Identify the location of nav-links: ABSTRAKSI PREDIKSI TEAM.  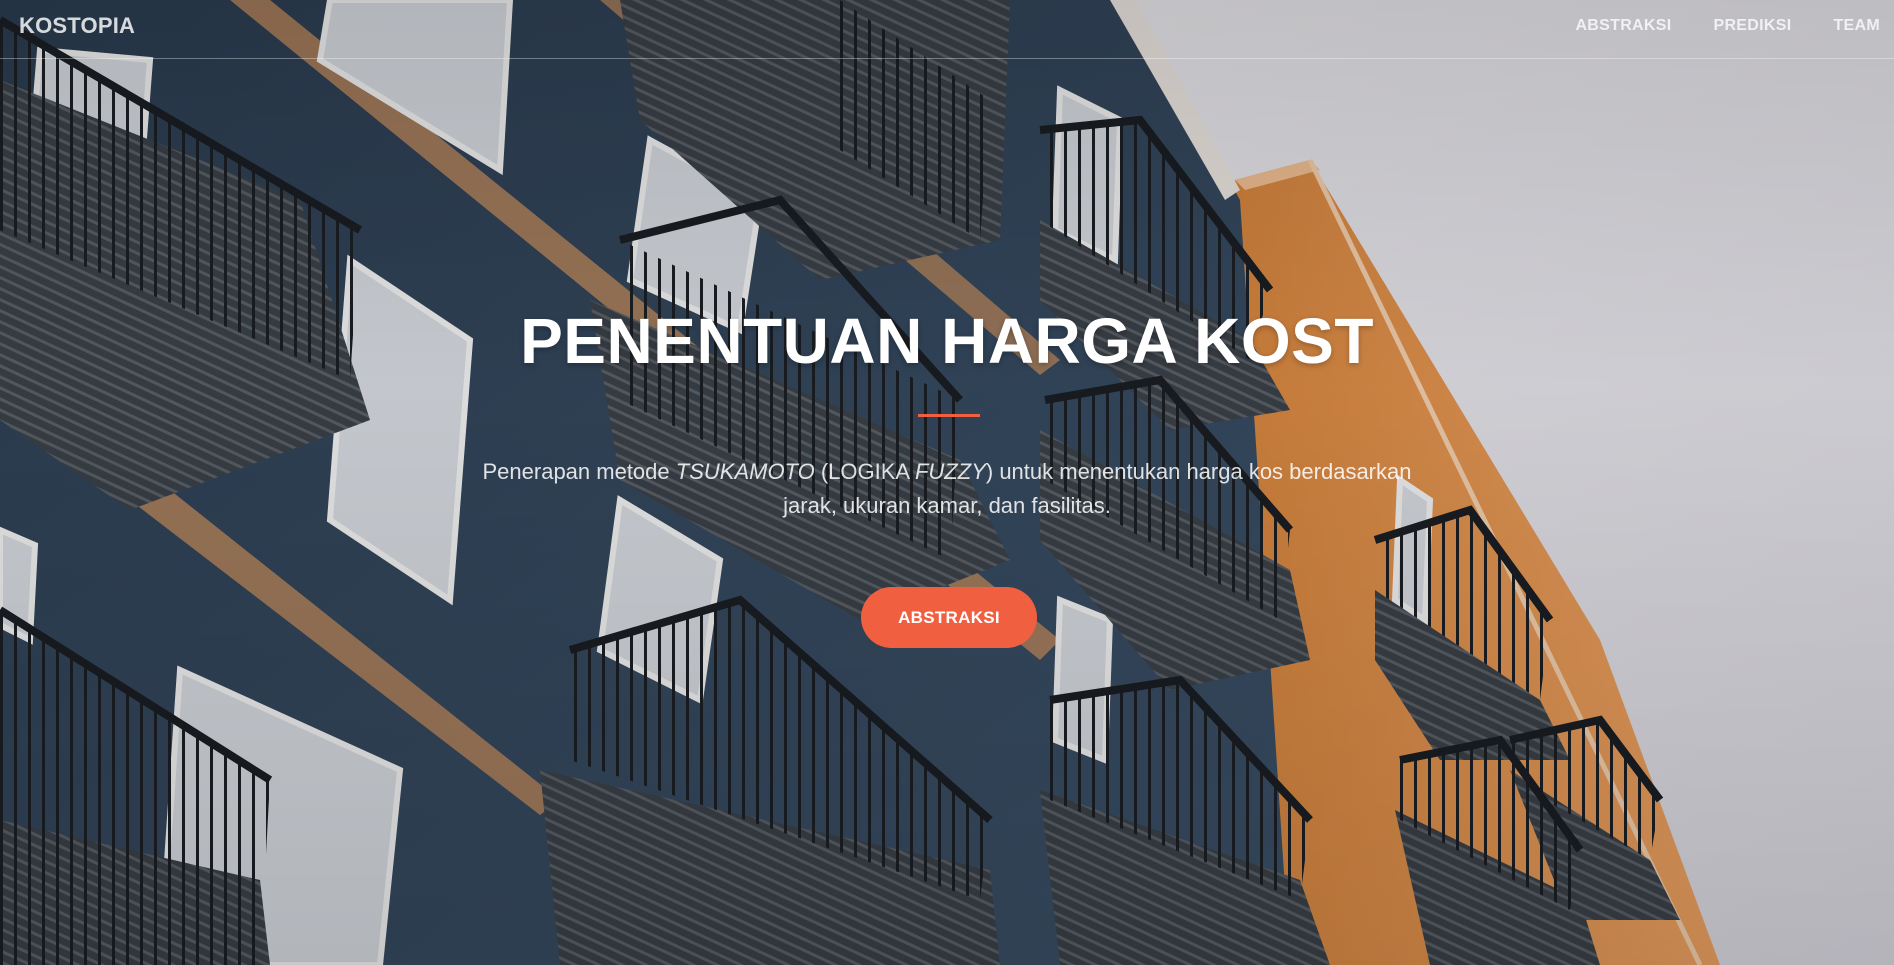
(1734, 26).